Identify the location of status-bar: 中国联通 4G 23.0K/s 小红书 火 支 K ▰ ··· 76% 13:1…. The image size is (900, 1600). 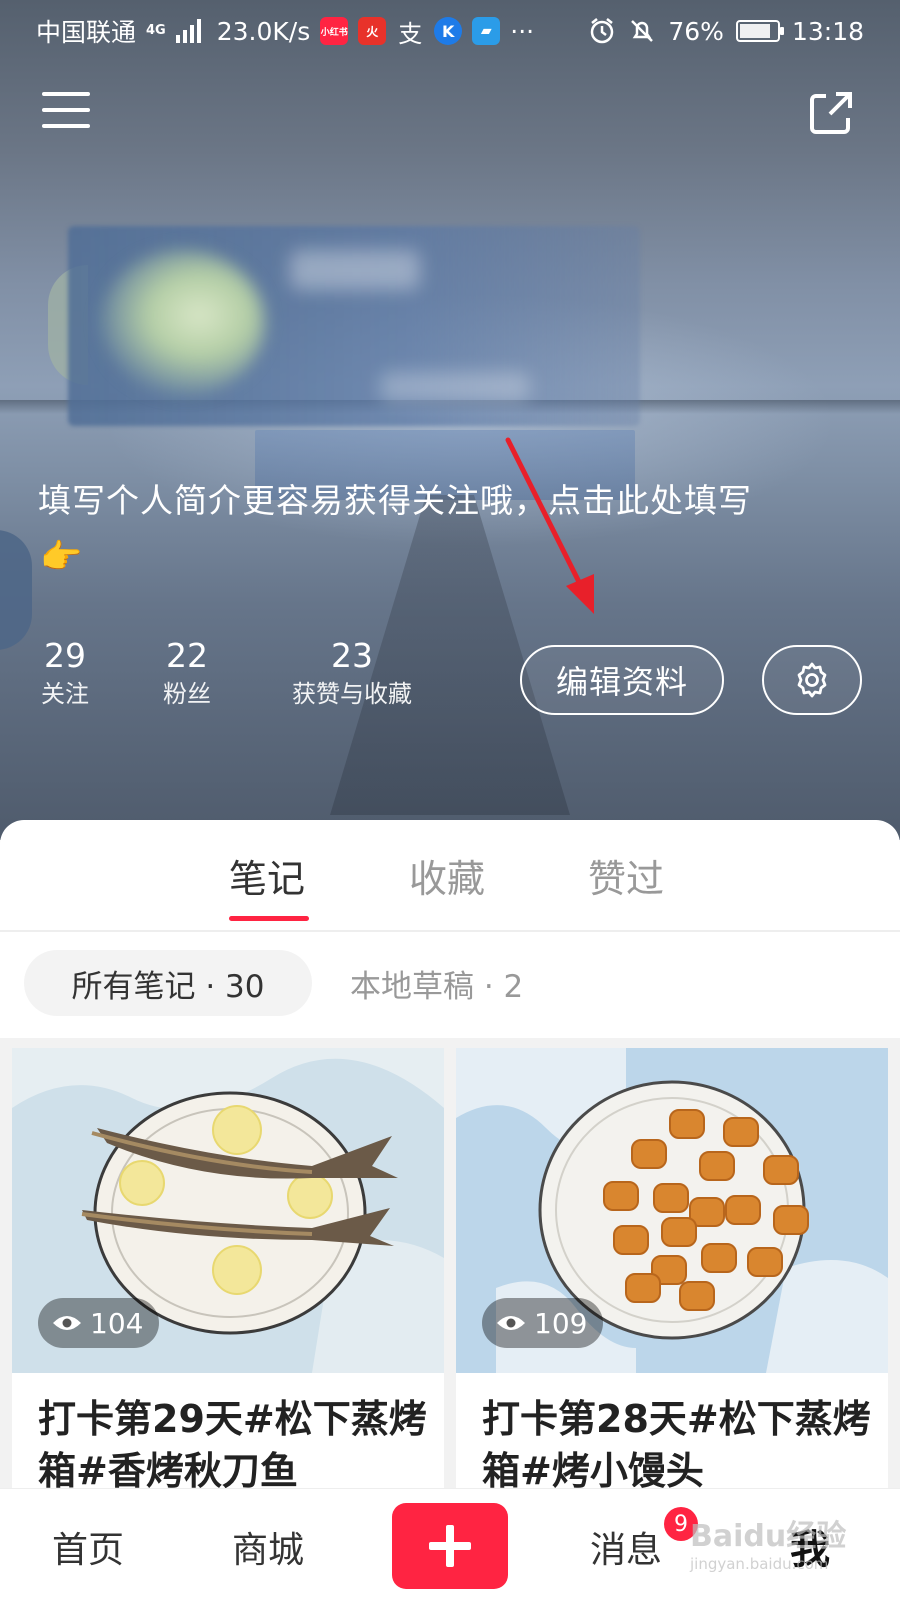
(450, 31).